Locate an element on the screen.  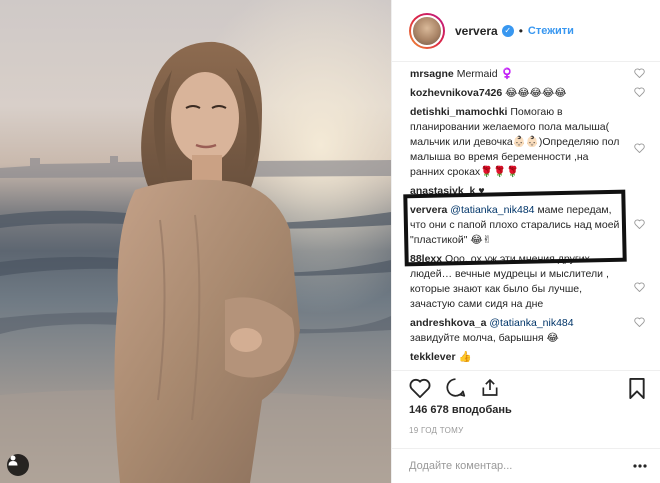
share-button is located at coordinates (490, 387).